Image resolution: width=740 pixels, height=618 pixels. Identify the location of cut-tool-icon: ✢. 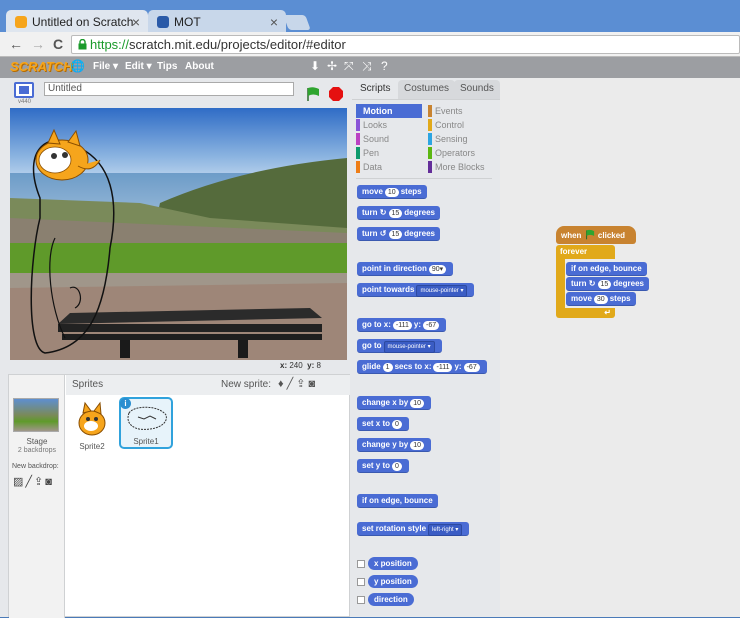
(332, 66).